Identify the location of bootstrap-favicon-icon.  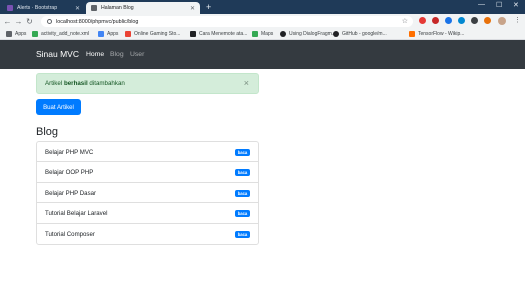
(10, 8).